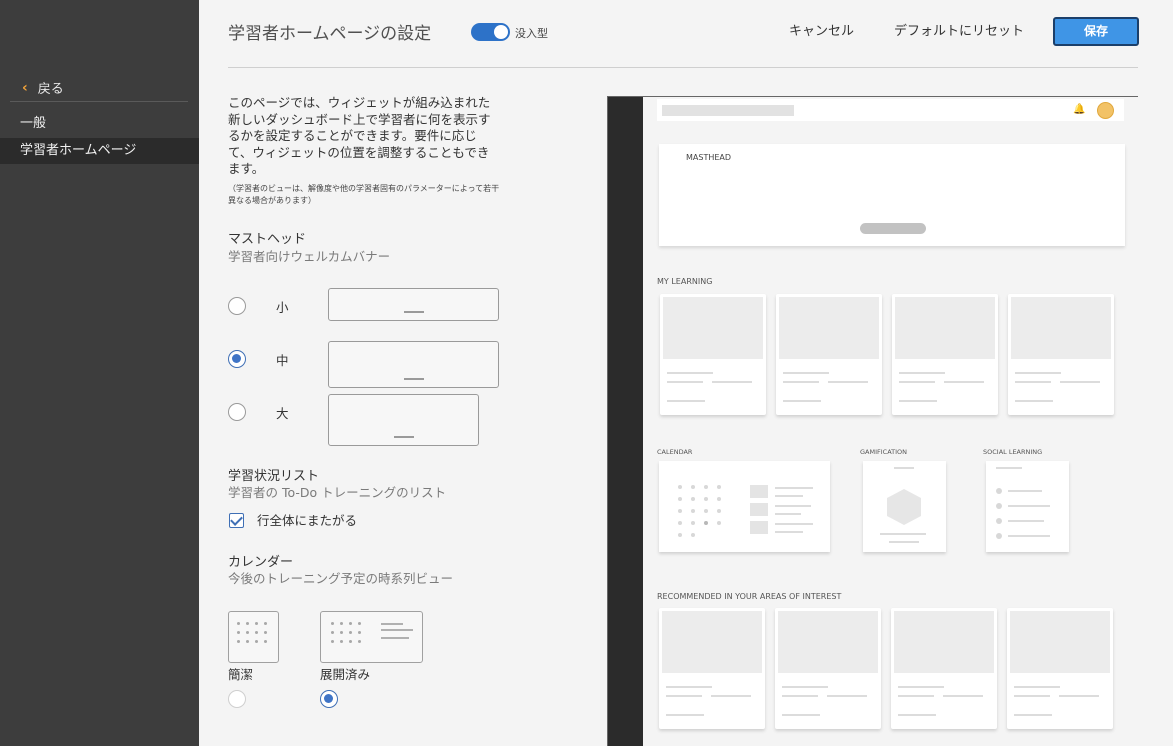 This screenshot has width=1173, height=746. Describe the element at coordinates (685, 281) in the screenshot. I see `my-learning-label: MY LEARNING` at that location.